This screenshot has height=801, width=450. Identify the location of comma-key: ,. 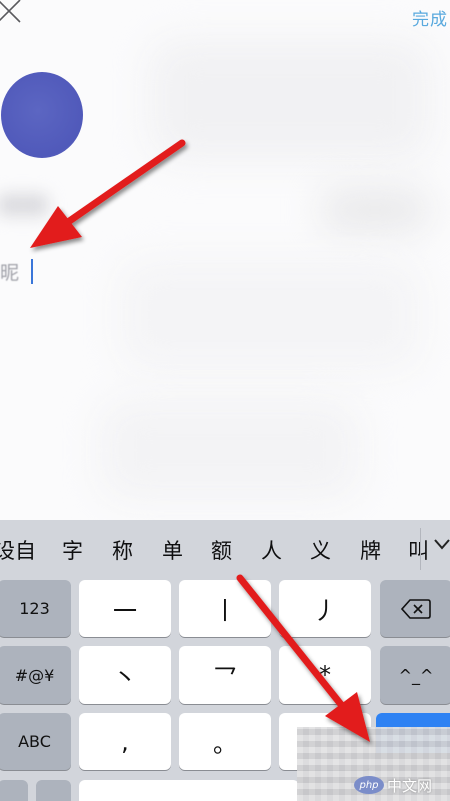
(125, 741).